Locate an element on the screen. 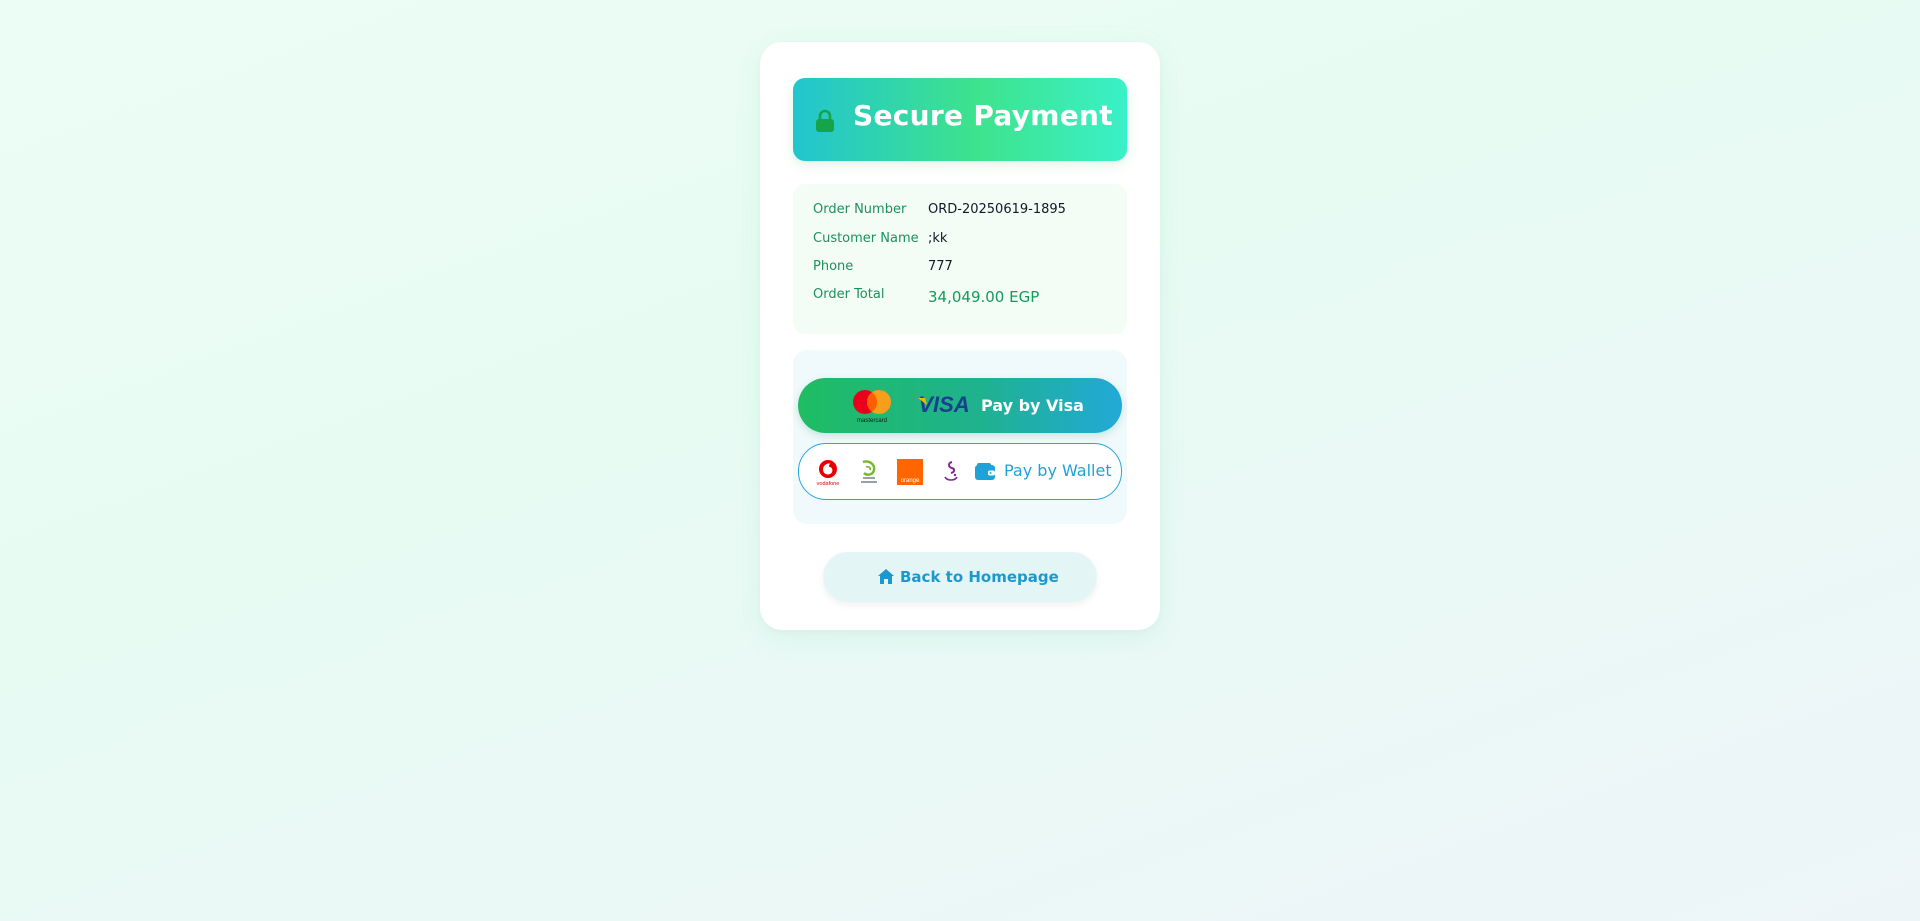  phone-row: Phone 777 is located at coordinates (963, 269).